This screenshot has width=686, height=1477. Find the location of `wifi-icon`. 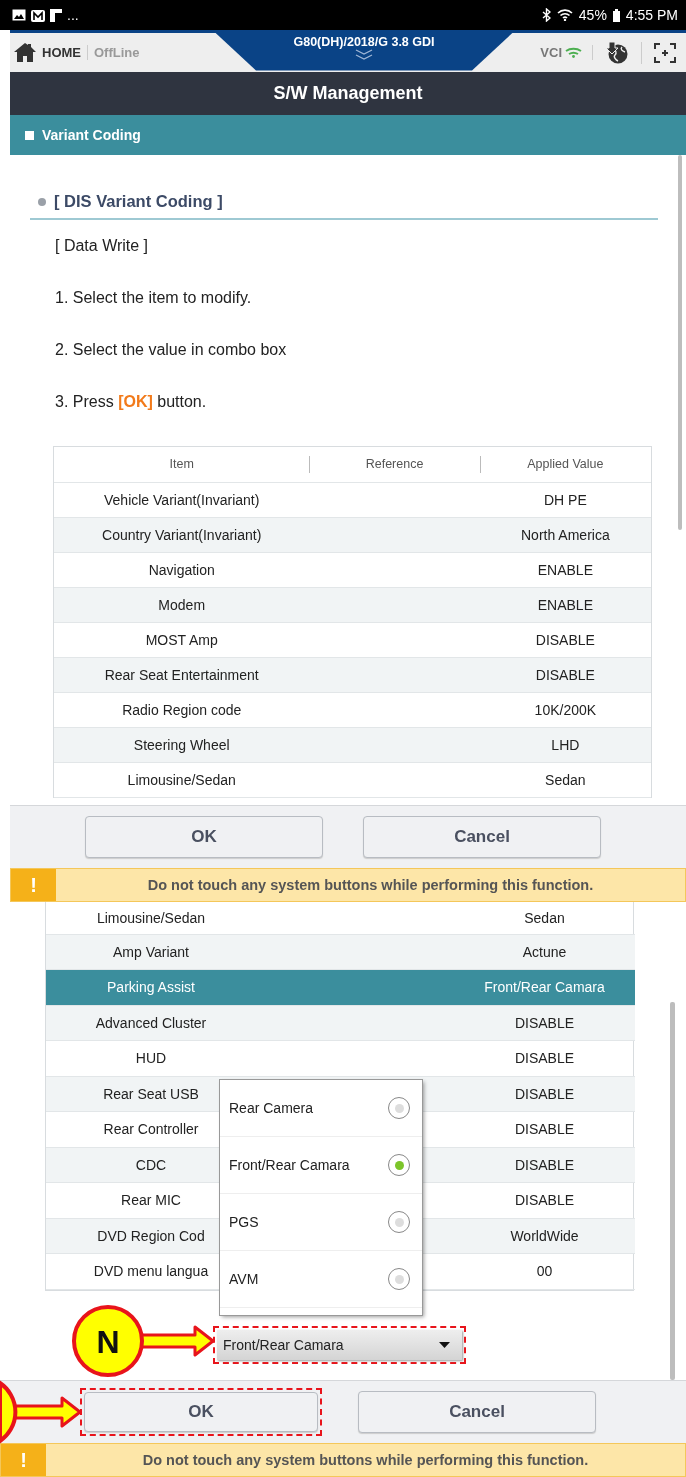

wifi-icon is located at coordinates (564, 15).